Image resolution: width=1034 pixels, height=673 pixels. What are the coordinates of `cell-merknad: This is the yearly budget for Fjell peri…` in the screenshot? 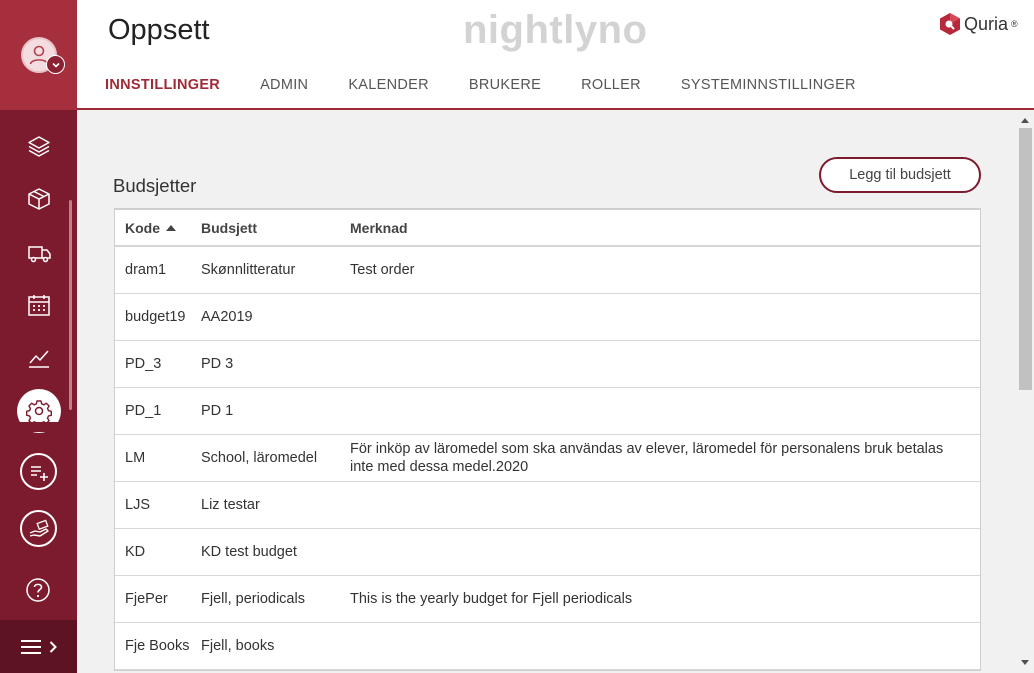 It's located at (491, 599).